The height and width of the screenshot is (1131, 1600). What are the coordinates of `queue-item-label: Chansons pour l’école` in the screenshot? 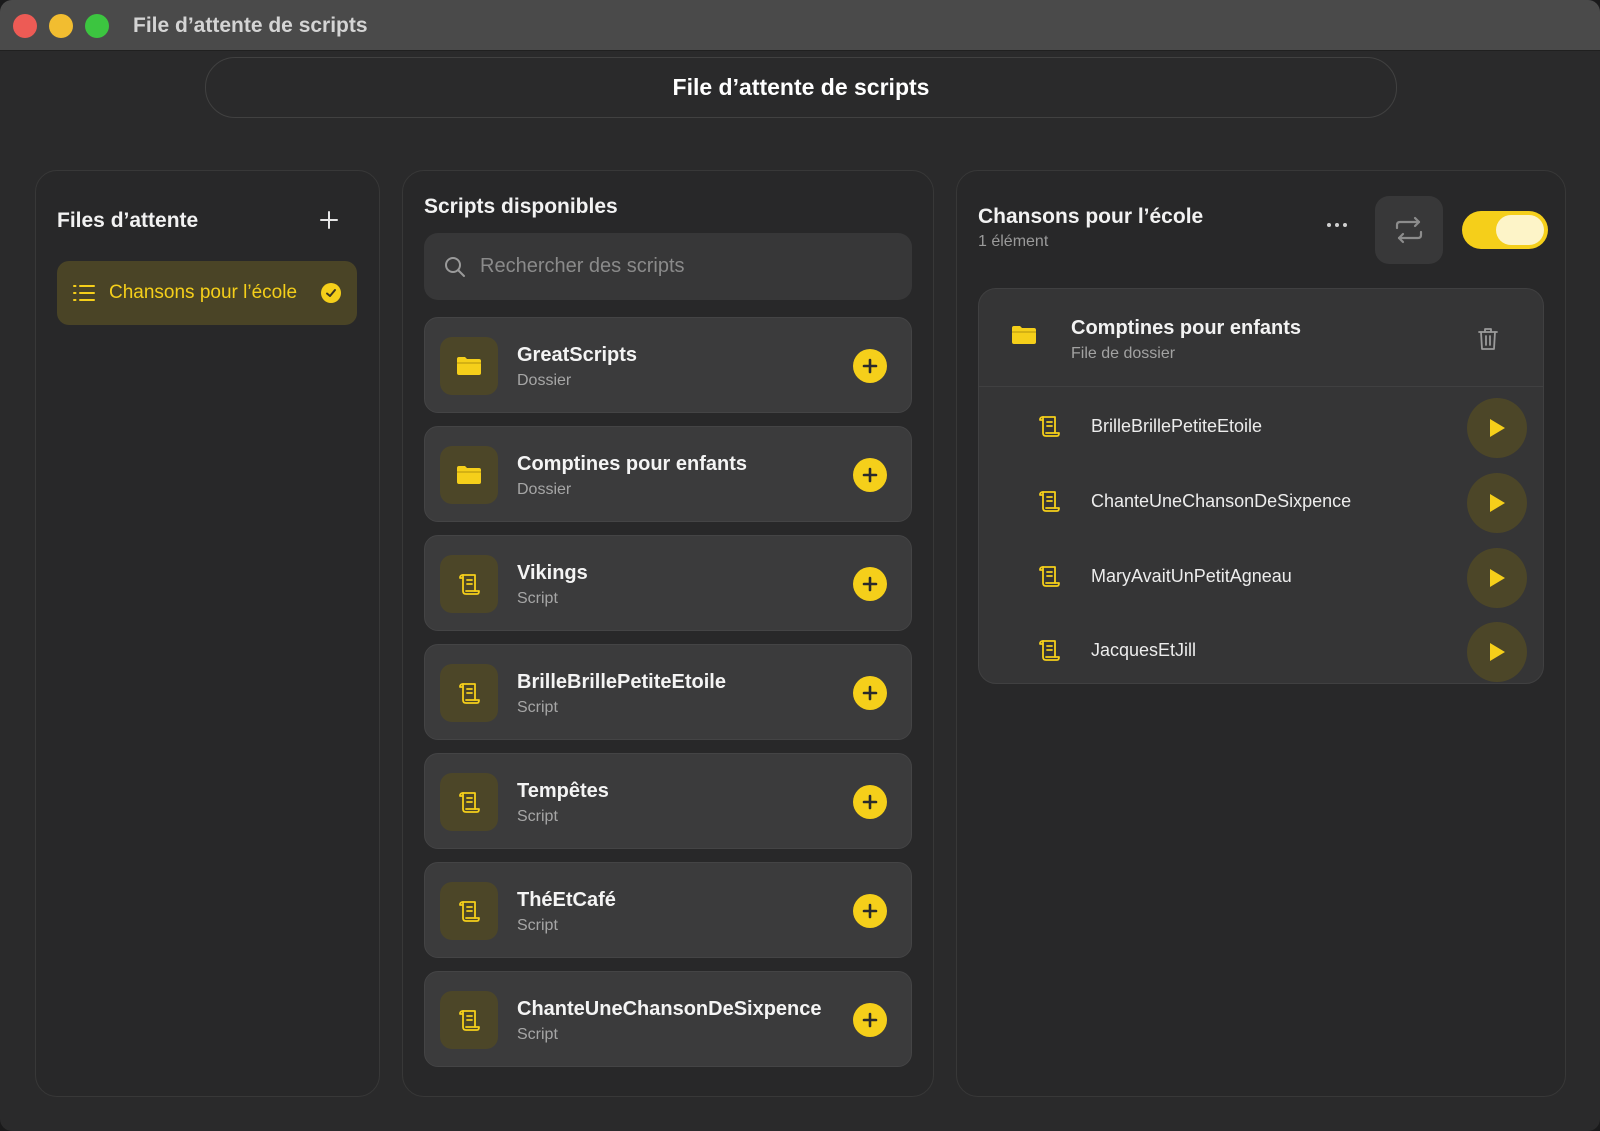 It's located at (203, 292).